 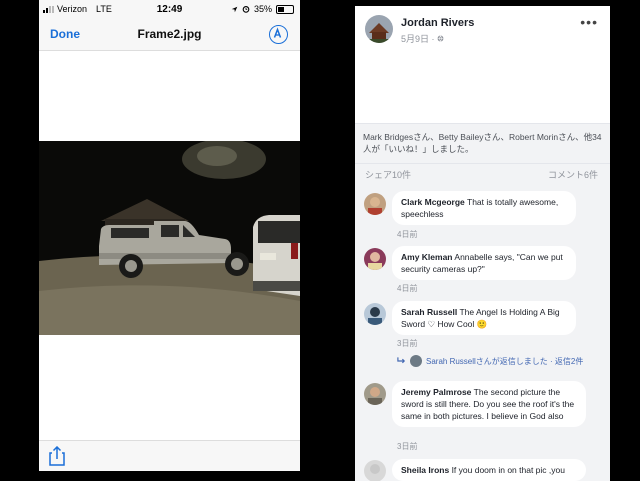 I want to click on shares-count: シェア10件, so click(x=388, y=174).